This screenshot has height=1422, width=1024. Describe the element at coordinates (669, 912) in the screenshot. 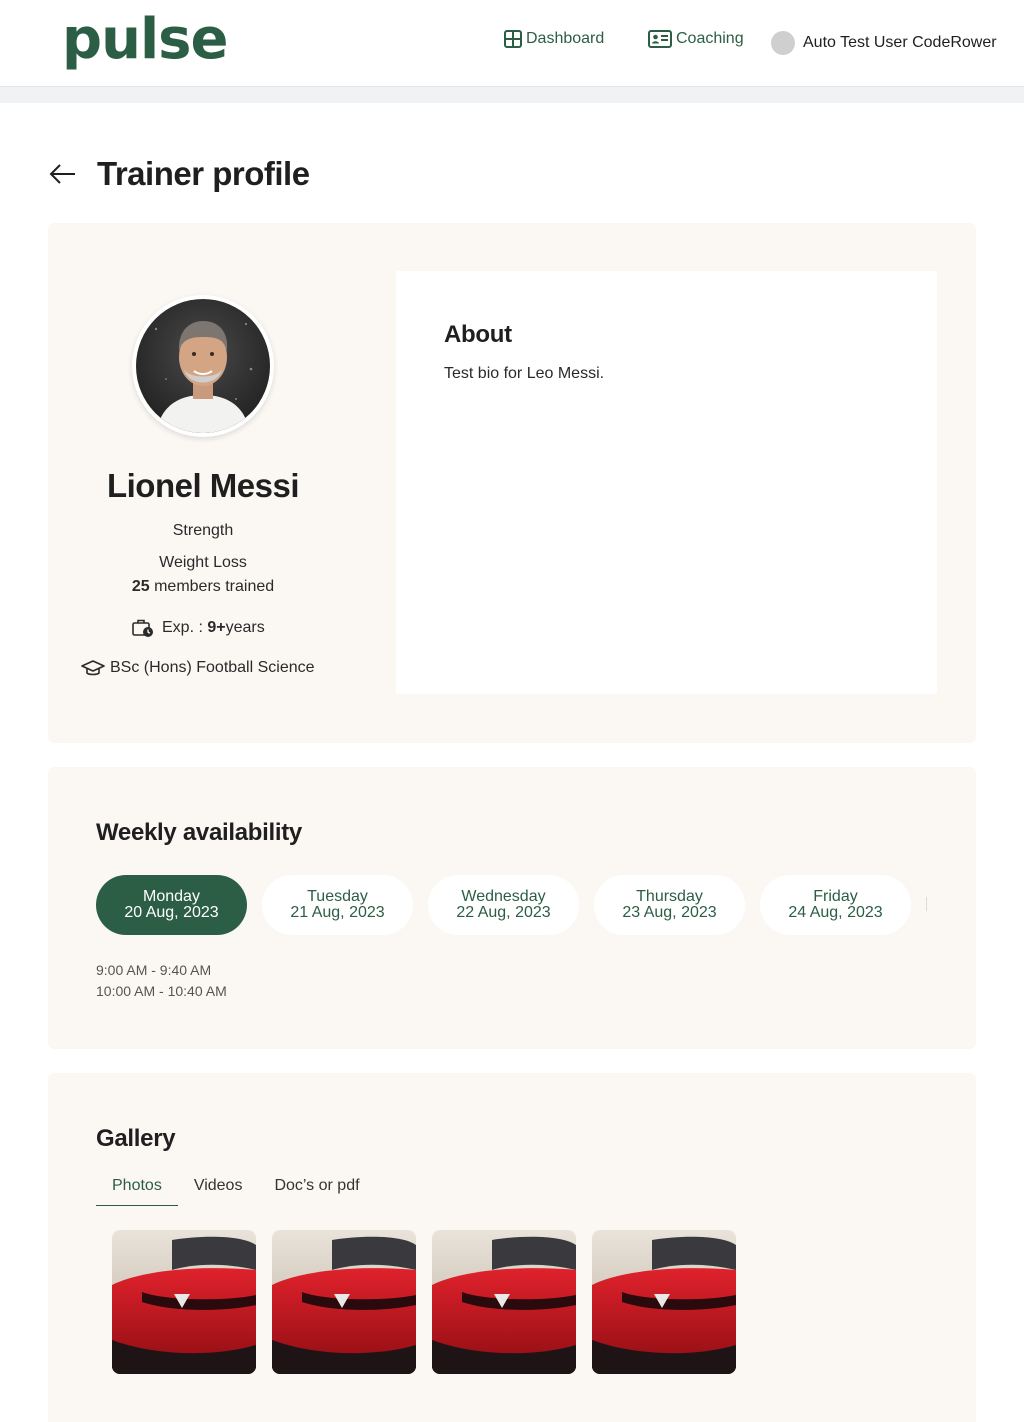

I see `day-date: 23 Aug, 2023` at that location.